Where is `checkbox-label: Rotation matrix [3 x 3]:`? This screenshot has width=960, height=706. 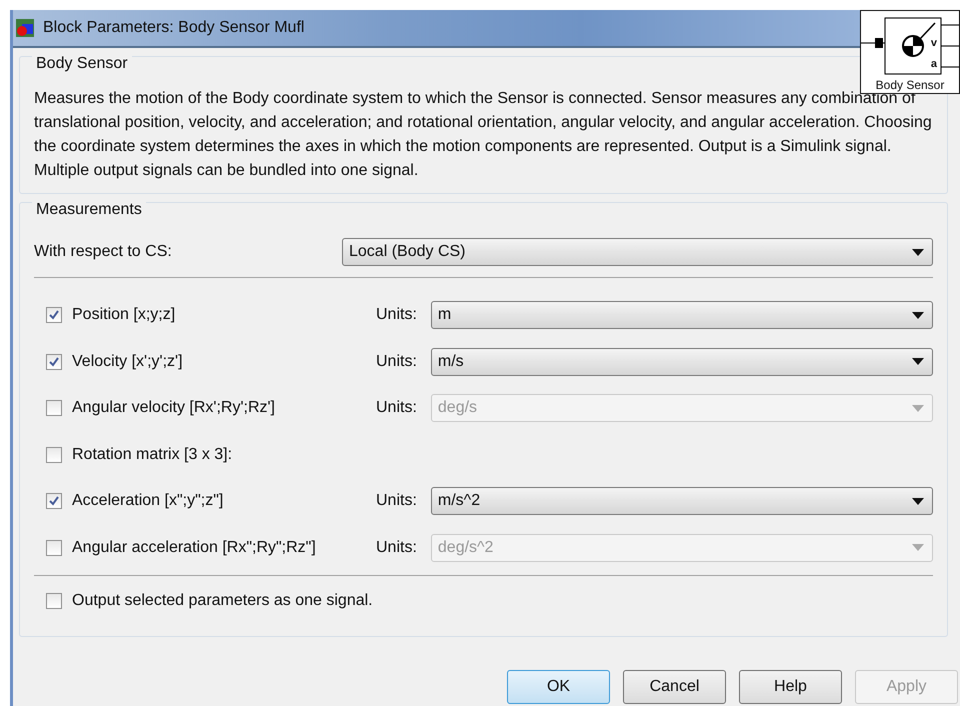 checkbox-label: Rotation matrix [3 x 3]: is located at coordinates (152, 455).